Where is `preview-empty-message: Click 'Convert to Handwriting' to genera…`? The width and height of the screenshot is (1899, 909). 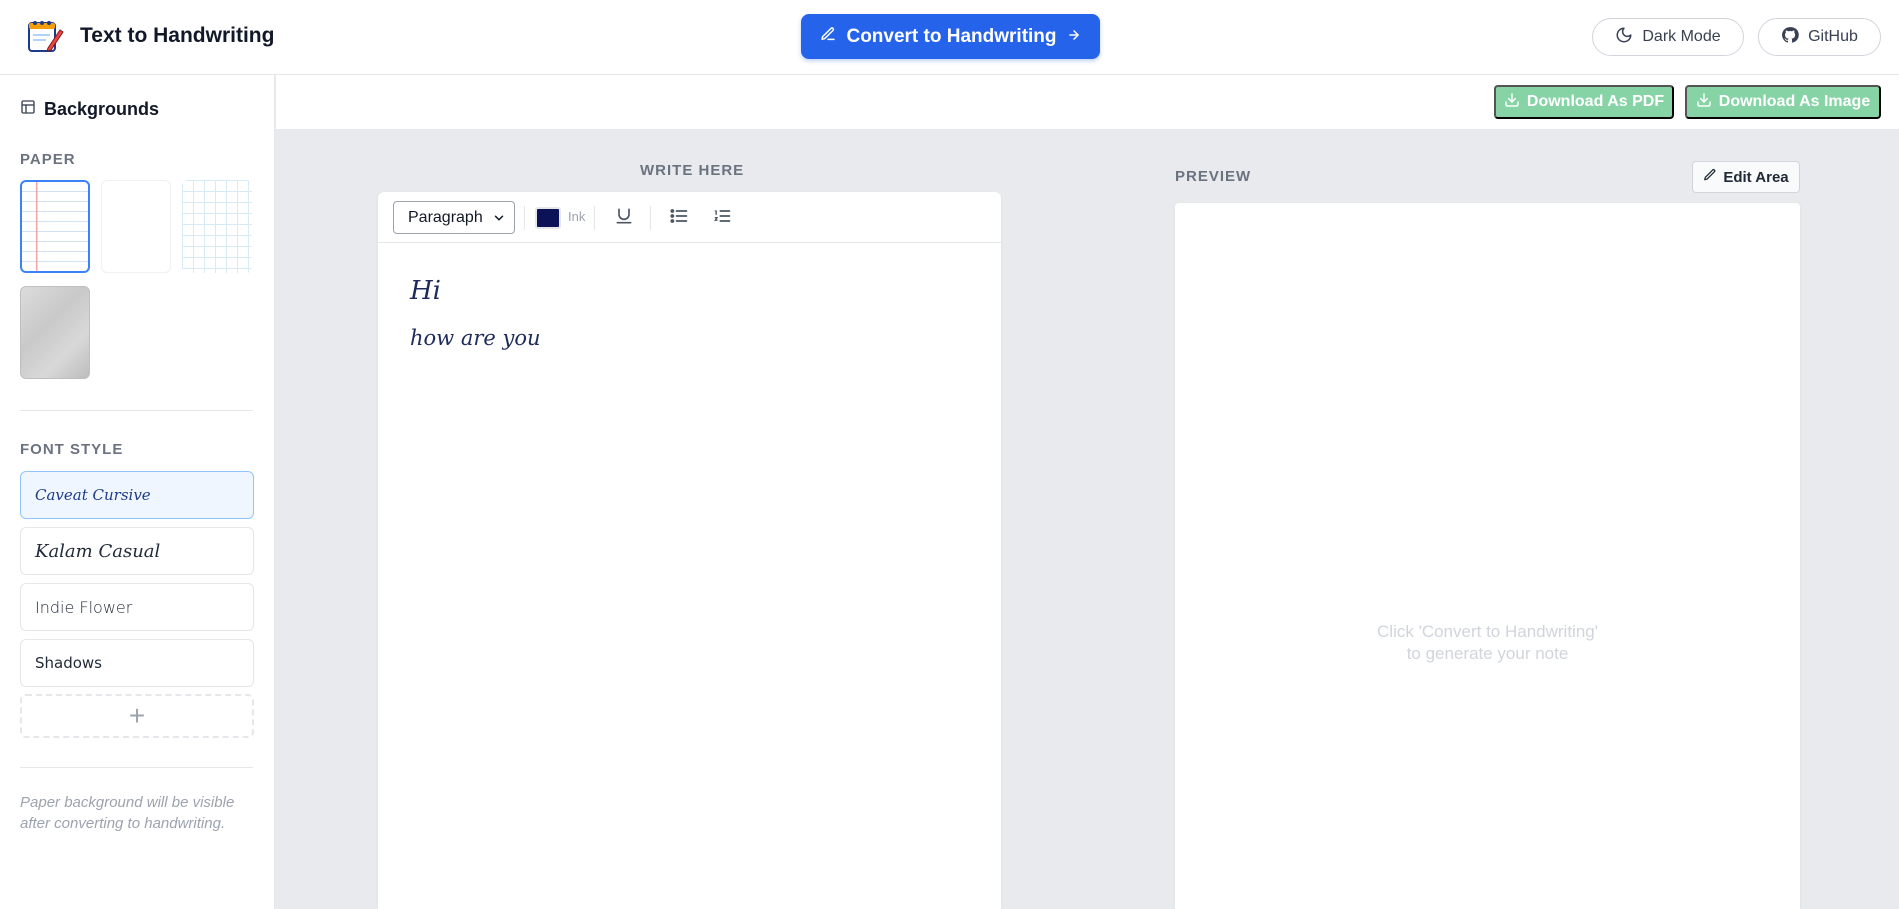 preview-empty-message: Click 'Convert to Handwriting' to genera… is located at coordinates (1487, 643).